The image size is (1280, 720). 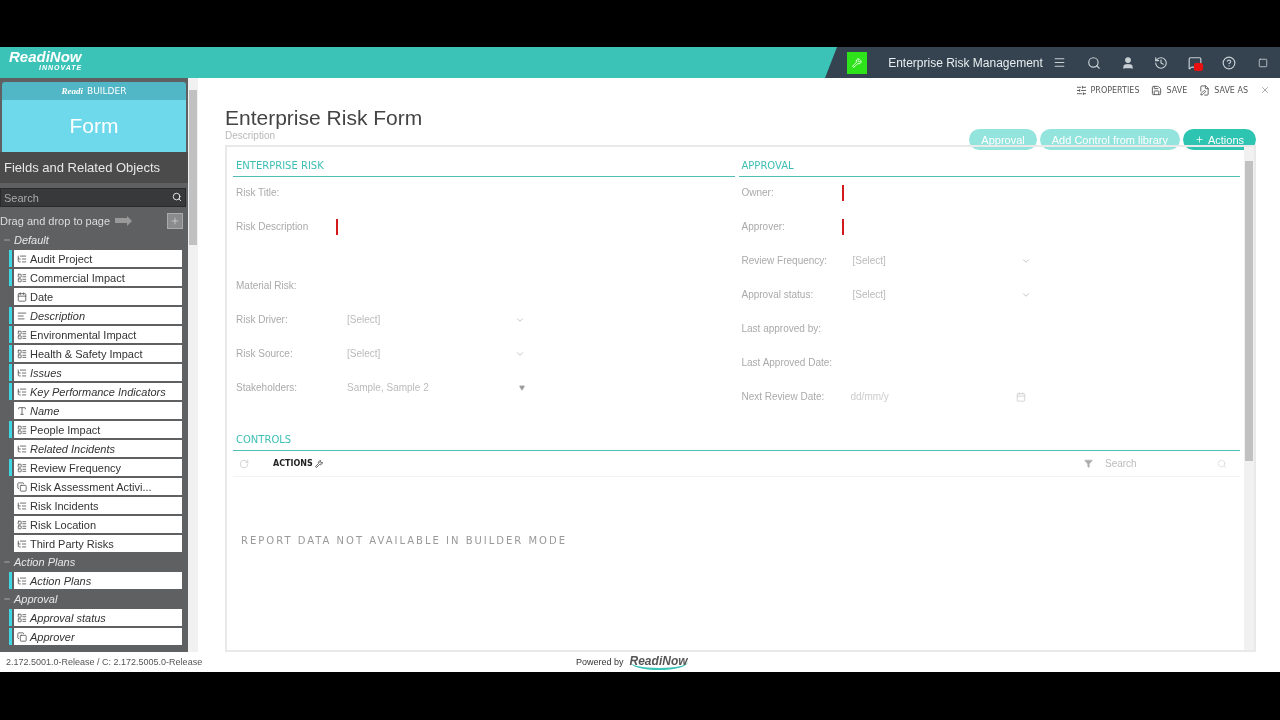 What do you see at coordinates (1088, 463) in the screenshot?
I see `filter-icon` at bounding box center [1088, 463].